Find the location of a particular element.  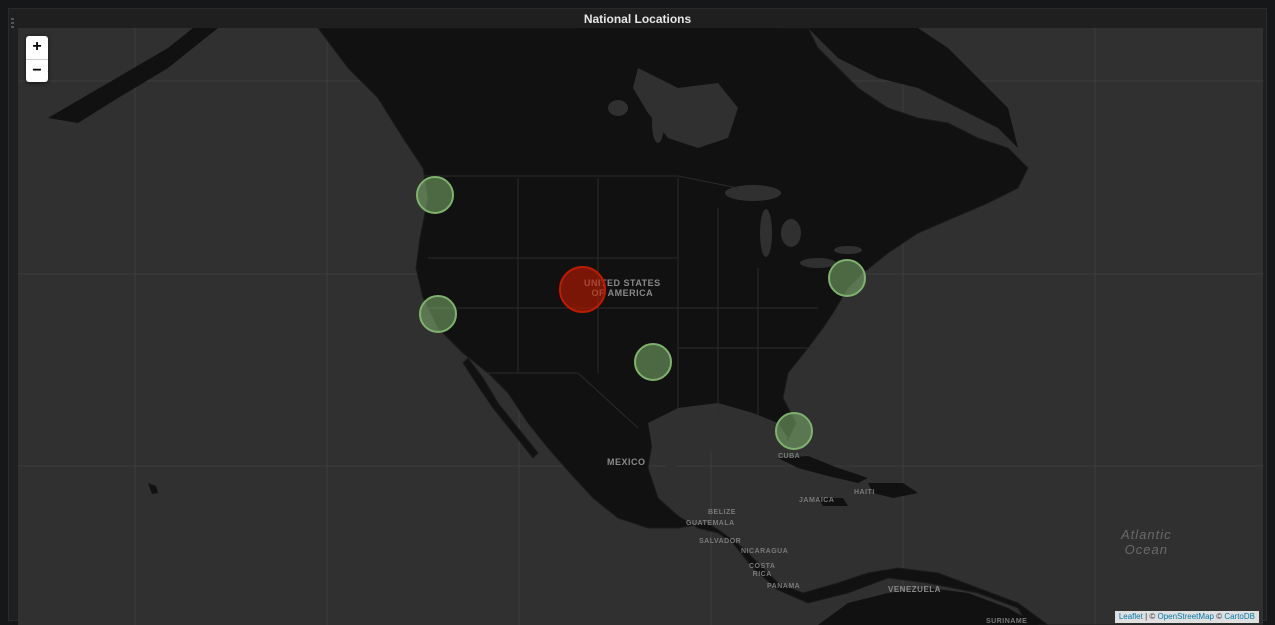

zoom-control: + − is located at coordinates (37, 59).